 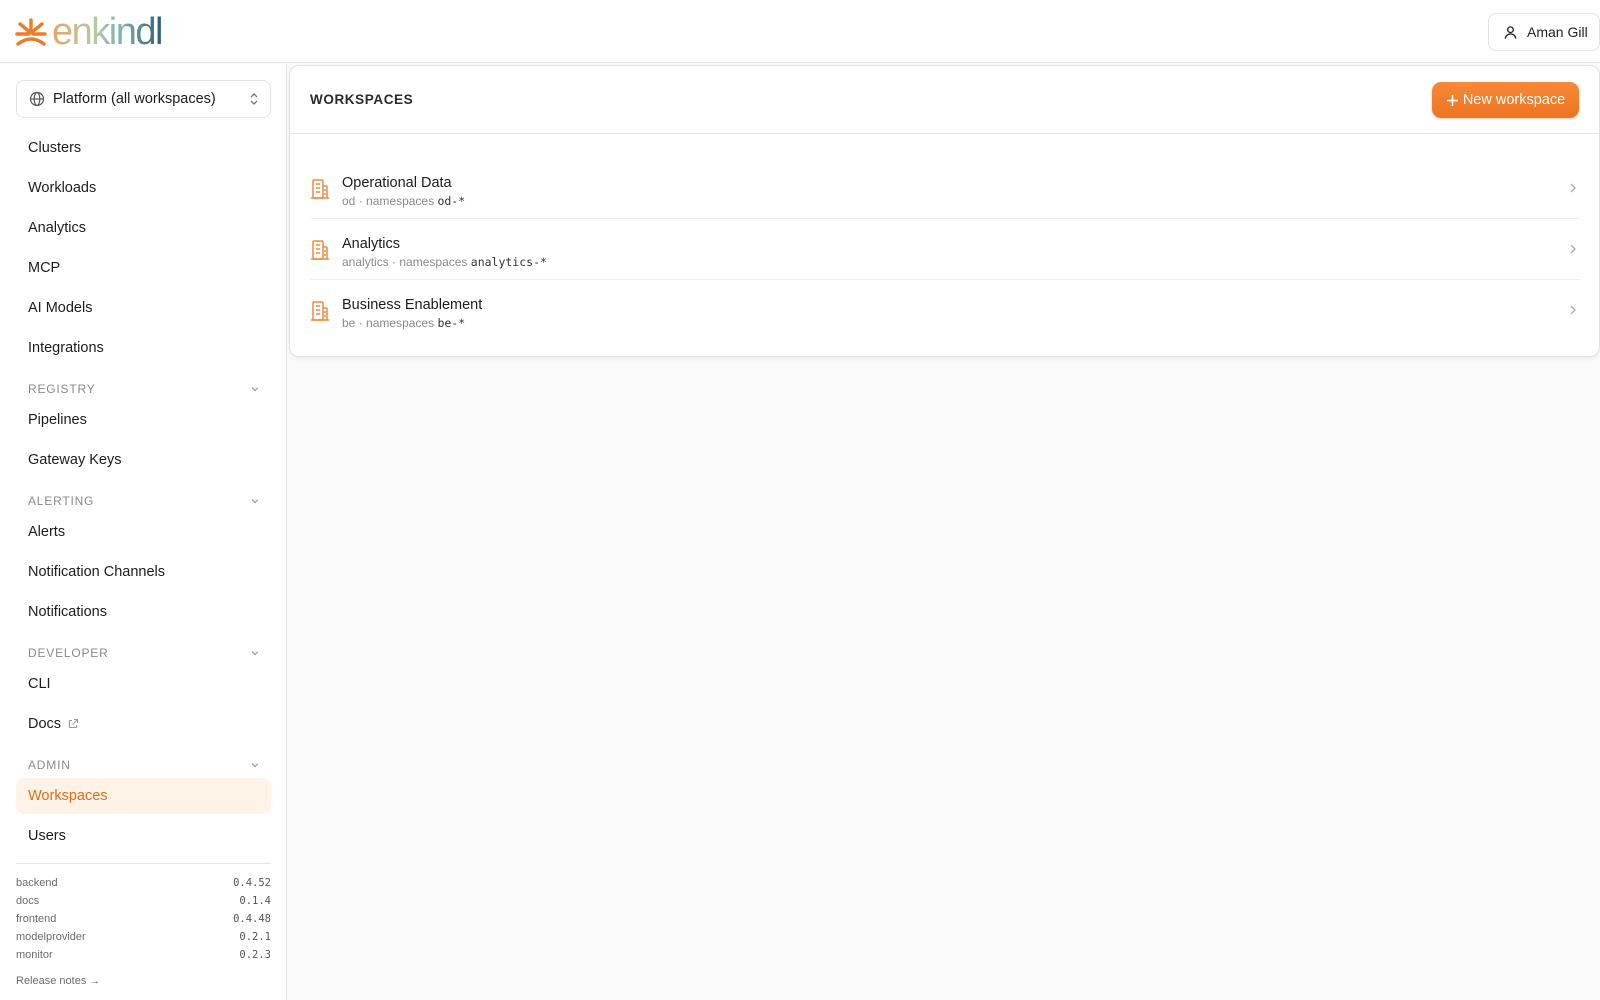 I want to click on section-title: REGISTRY, so click(x=62, y=389).